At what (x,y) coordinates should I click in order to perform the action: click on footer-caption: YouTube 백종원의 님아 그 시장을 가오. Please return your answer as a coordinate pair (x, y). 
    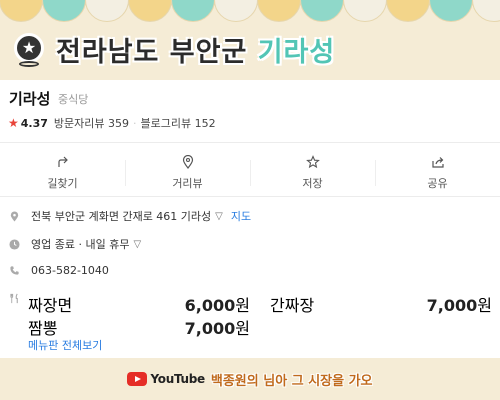
    Looking at the image, I should click on (250, 379).